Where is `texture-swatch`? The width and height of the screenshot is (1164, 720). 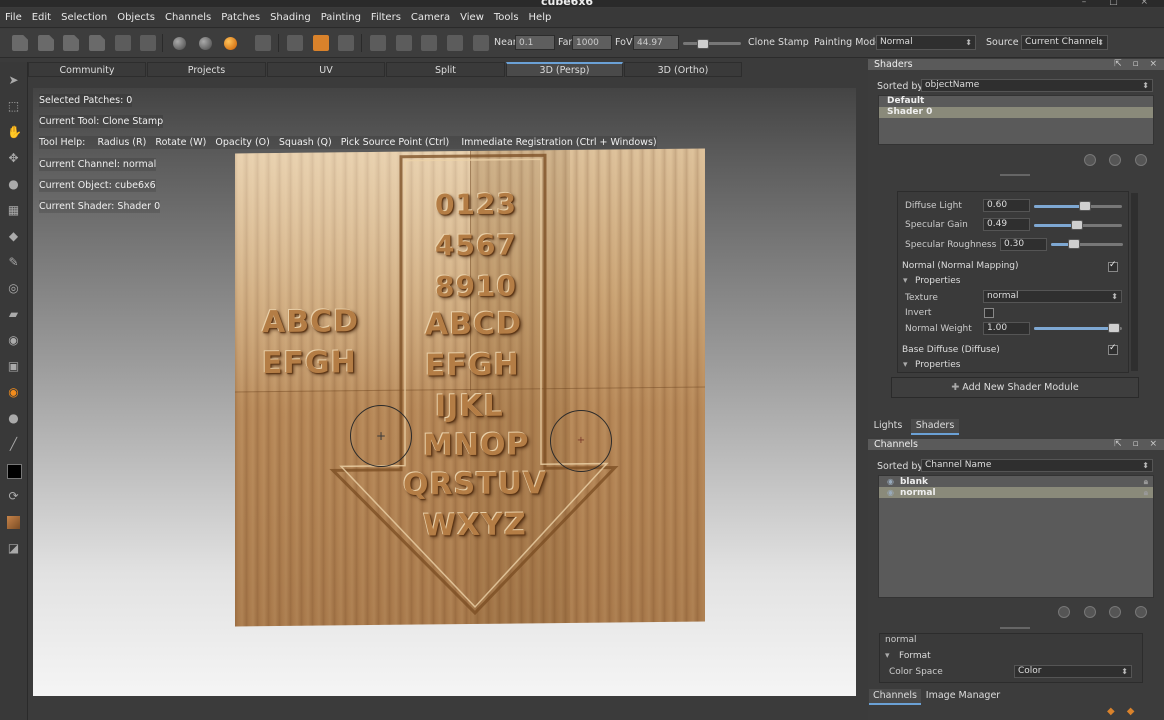 texture-swatch is located at coordinates (13, 522).